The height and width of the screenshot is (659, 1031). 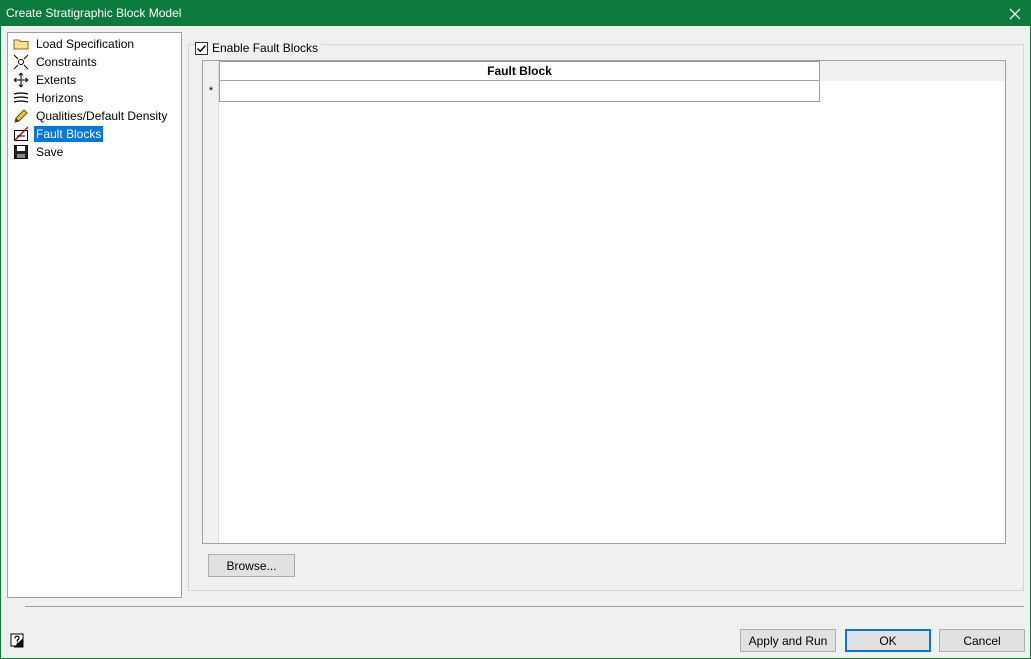 What do you see at coordinates (265, 48) in the screenshot?
I see `enable-fault-blocks-label: Enable Fault Blocks` at bounding box center [265, 48].